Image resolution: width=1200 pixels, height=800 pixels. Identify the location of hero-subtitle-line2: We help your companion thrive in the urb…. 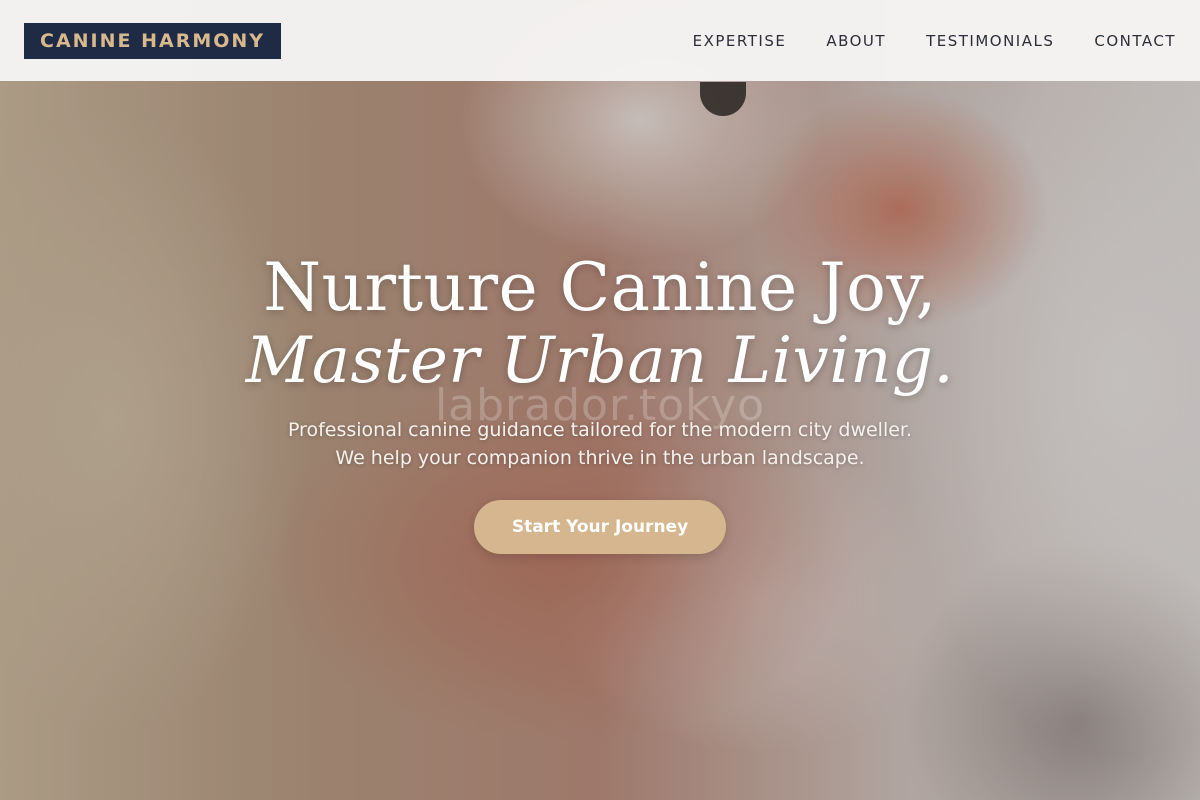
(600, 458).